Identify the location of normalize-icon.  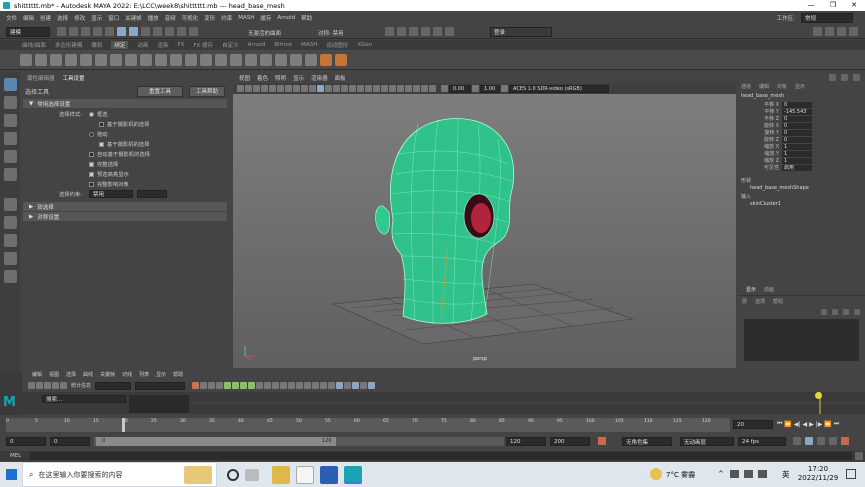
(340, 385).